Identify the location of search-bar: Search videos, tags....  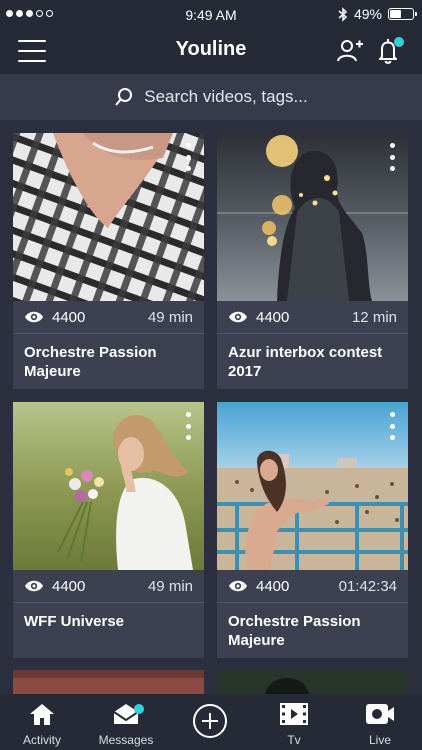
(211, 97).